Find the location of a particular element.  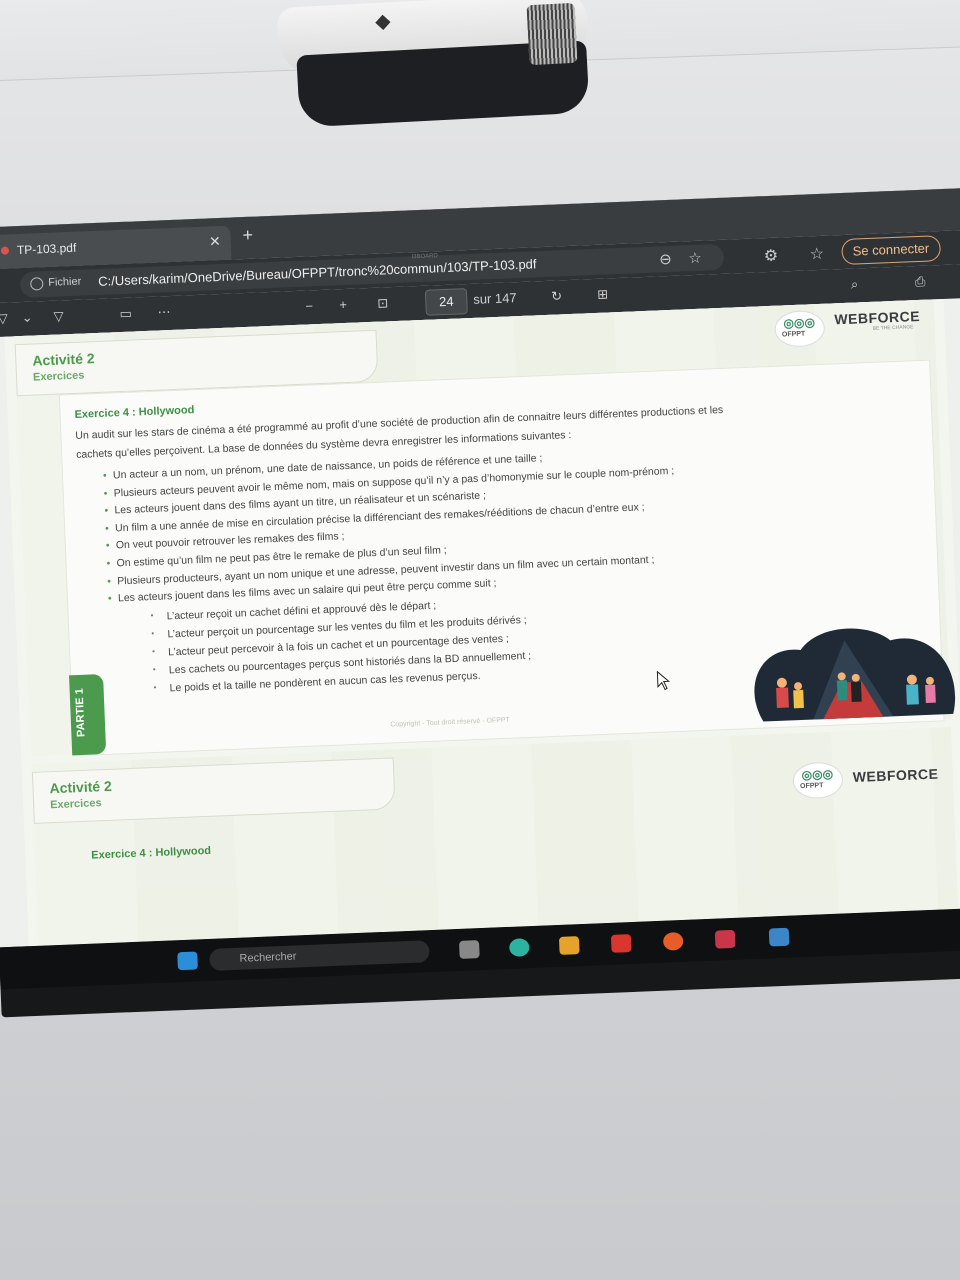

zoom-in-button: + is located at coordinates (343, 304).